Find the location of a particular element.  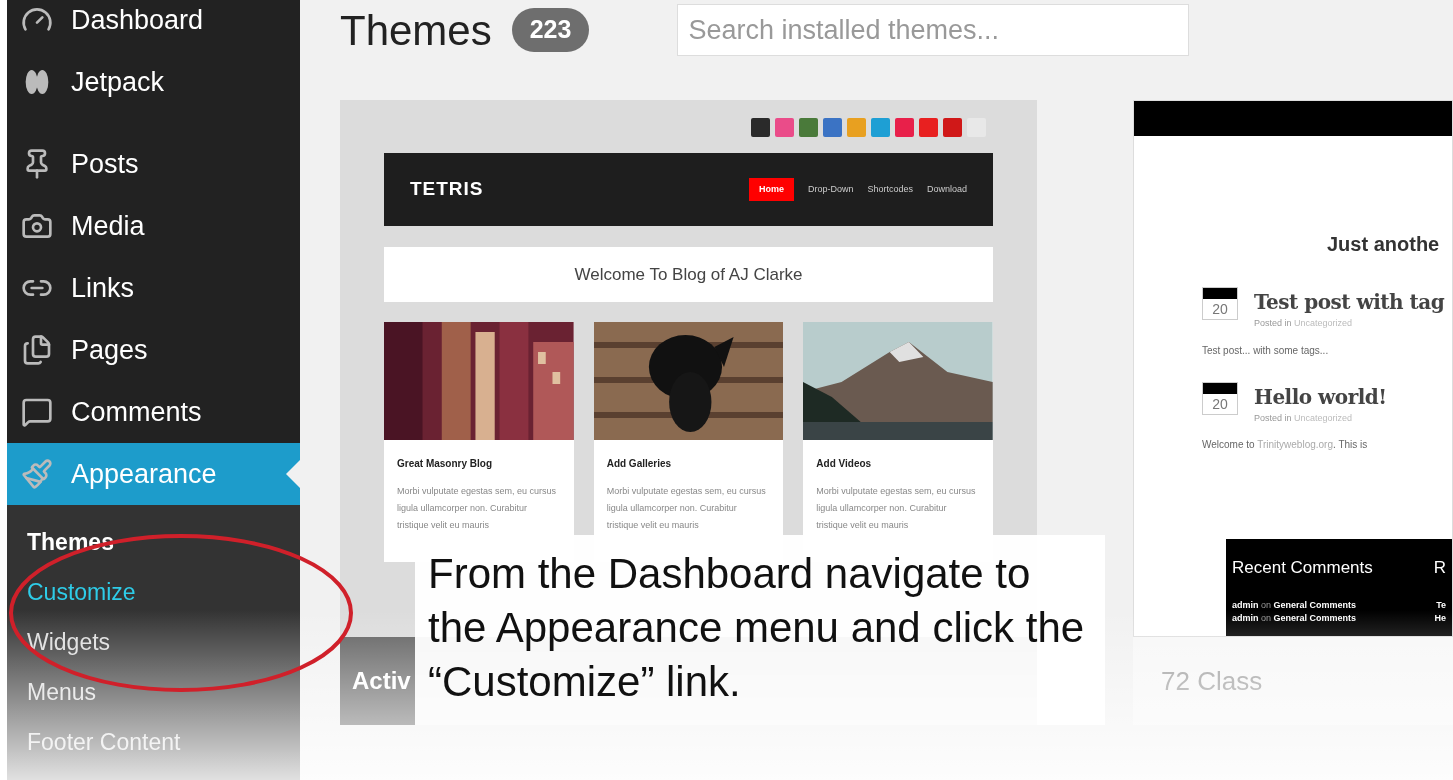

comment-entry: Te is located at coordinates (1441, 605).